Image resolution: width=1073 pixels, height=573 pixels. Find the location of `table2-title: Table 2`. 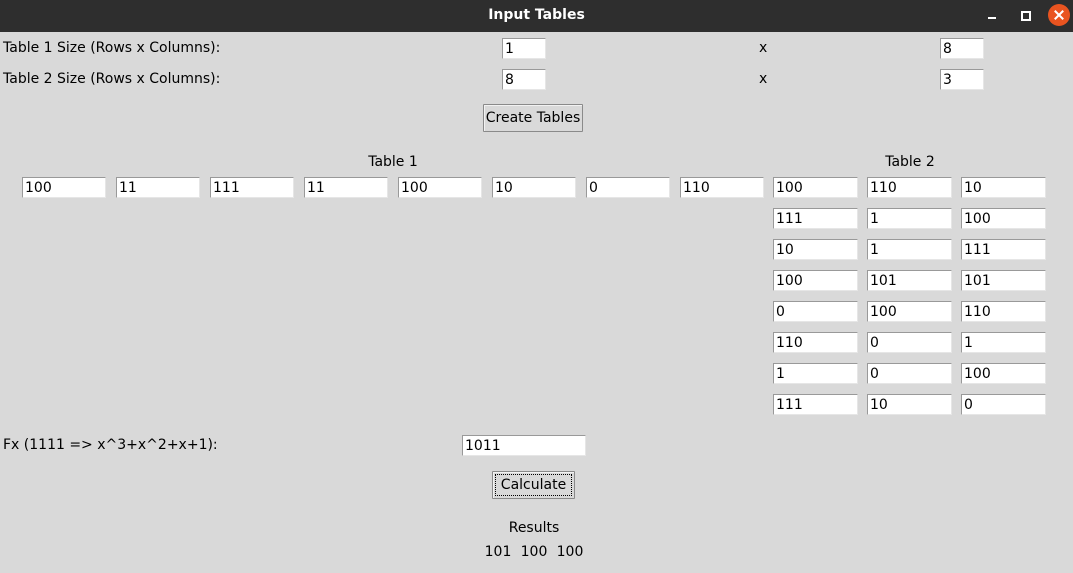

table2-title: Table 2 is located at coordinates (910, 162).